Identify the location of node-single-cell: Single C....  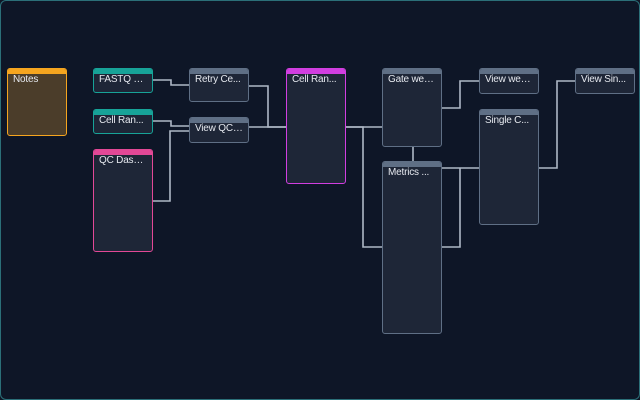
(509, 167).